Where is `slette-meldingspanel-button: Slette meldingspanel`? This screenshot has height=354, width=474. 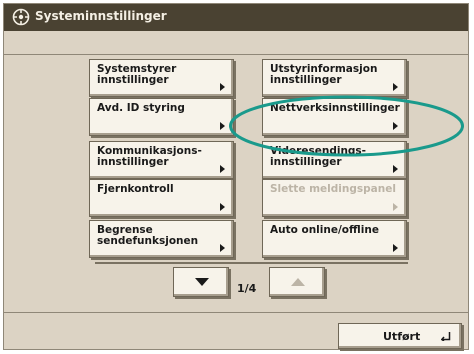 slette-meldingspanel-button: Slette meldingspanel is located at coordinates (334, 198).